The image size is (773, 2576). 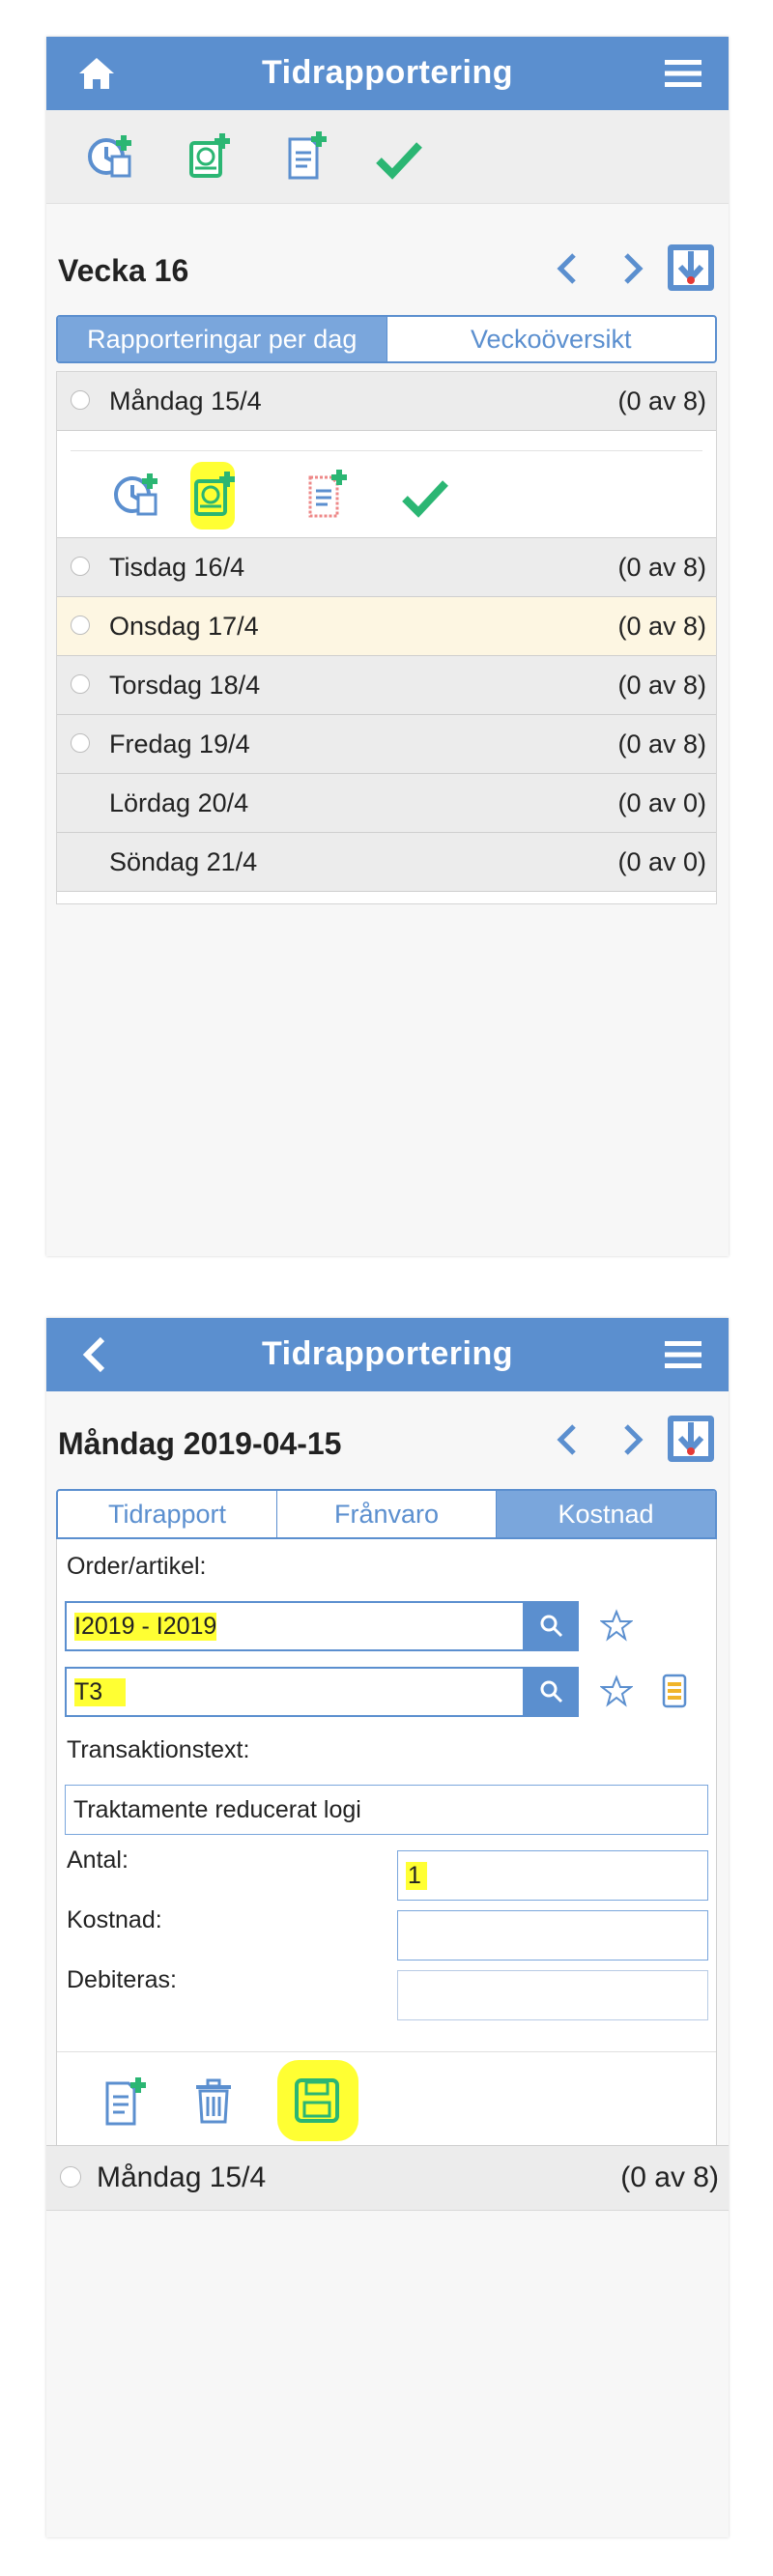 What do you see at coordinates (213, 2102) in the screenshot?
I see `trash-icon` at bounding box center [213, 2102].